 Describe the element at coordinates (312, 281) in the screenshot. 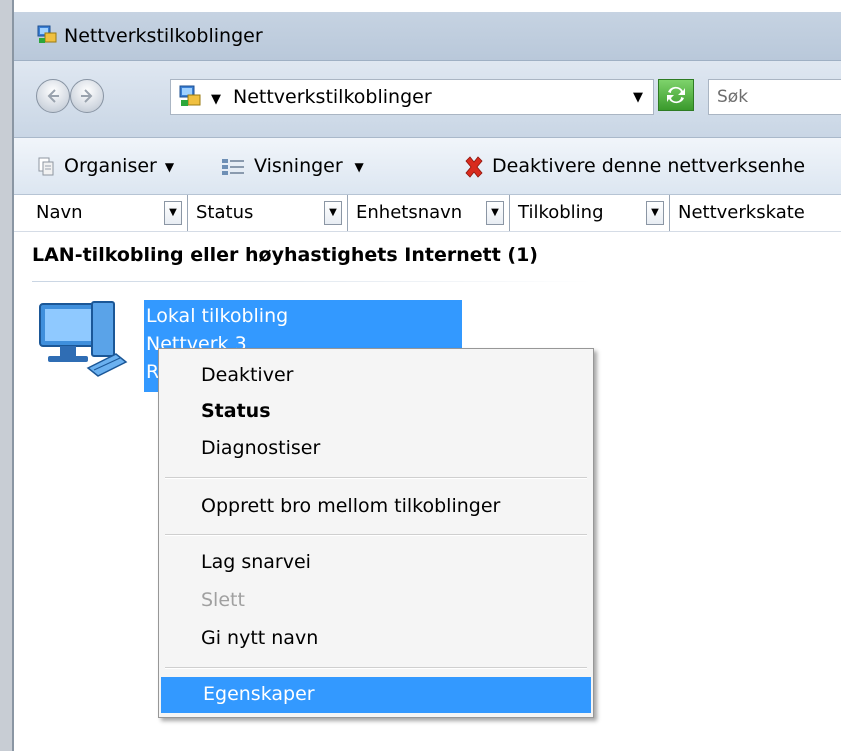

I see `group-divider` at that location.